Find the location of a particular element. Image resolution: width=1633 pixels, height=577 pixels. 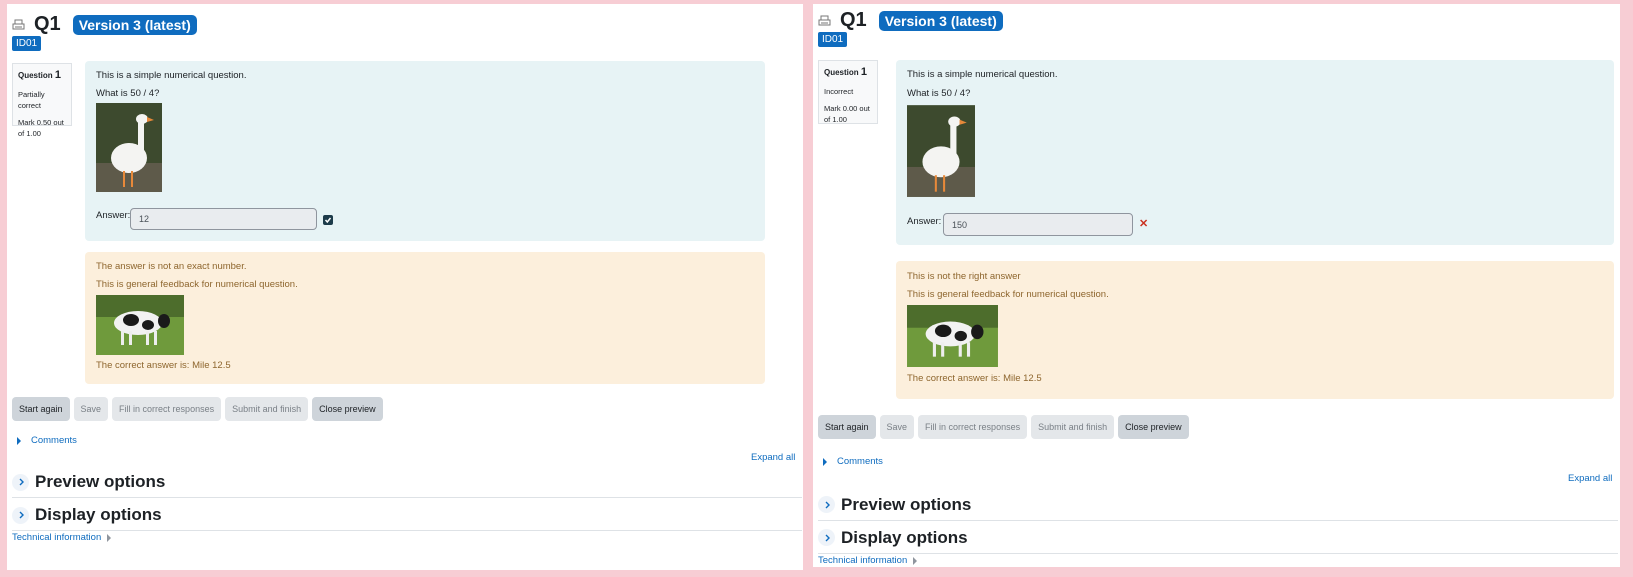

specific-feedback: The answer is not an exact number. is located at coordinates (171, 266).